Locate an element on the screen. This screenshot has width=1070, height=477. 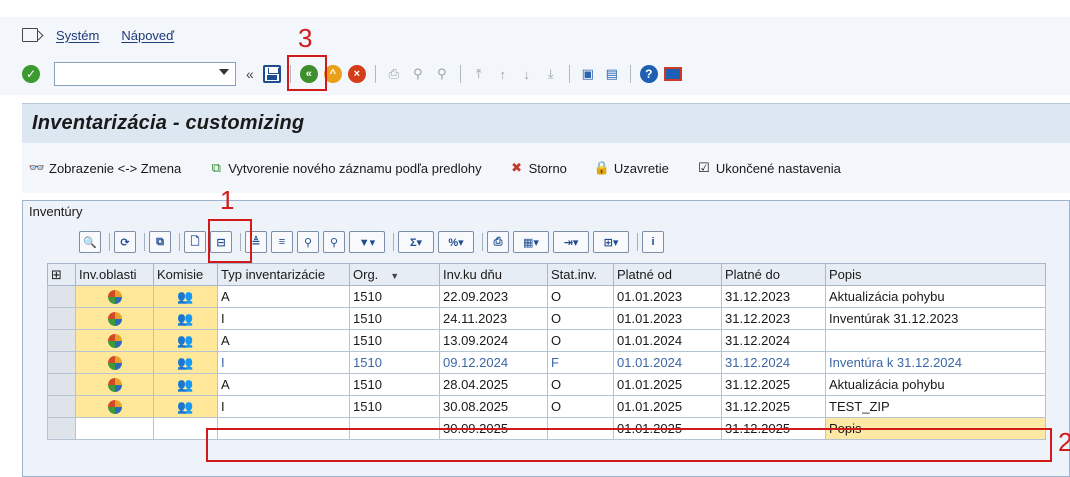
table-cell: 31.12.2023 is located at coordinates (773, 296).